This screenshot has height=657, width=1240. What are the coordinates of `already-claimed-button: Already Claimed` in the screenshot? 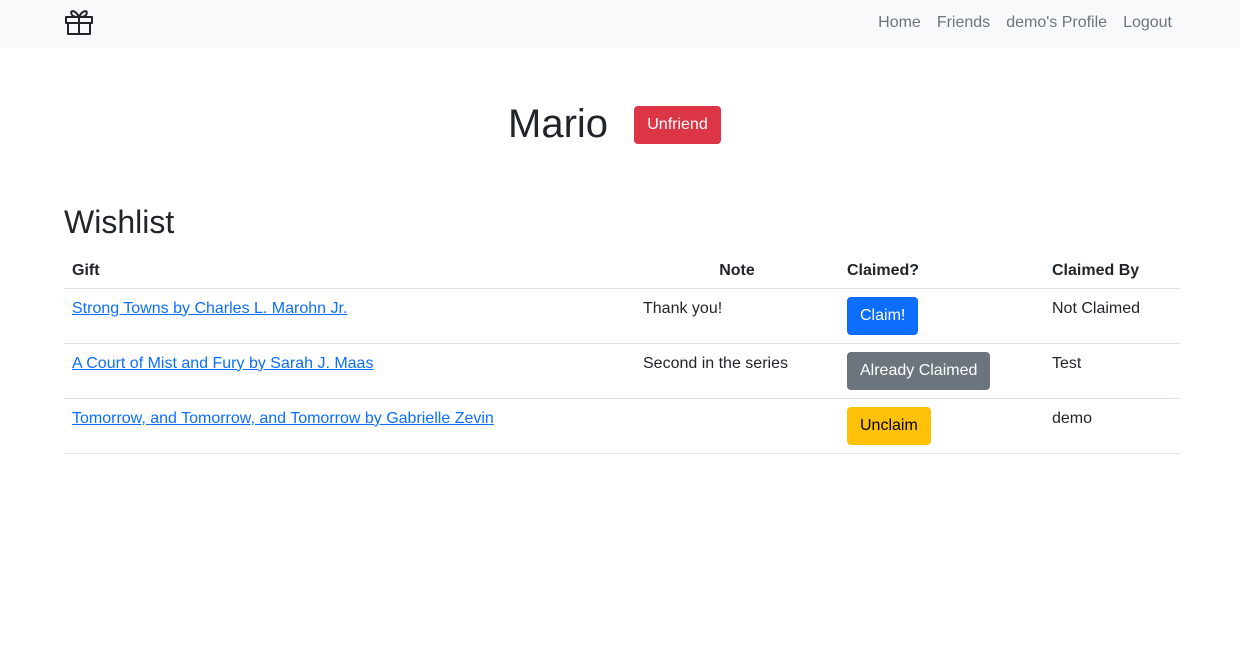 It's located at (919, 370).